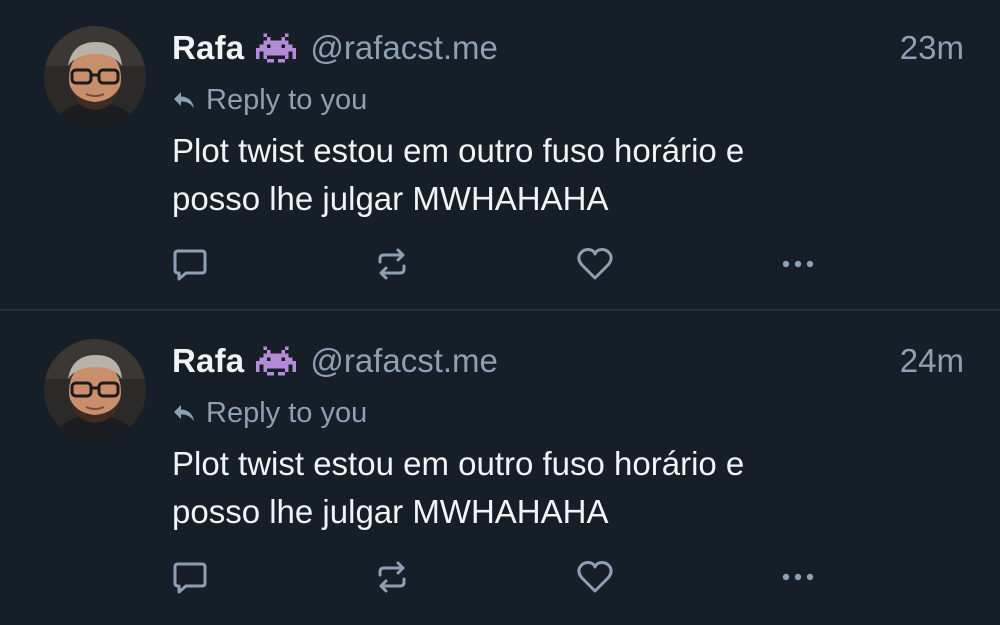  Describe the element at coordinates (568, 48) in the screenshot. I see `post-header: Rafa @rafacst.me 23m` at that location.